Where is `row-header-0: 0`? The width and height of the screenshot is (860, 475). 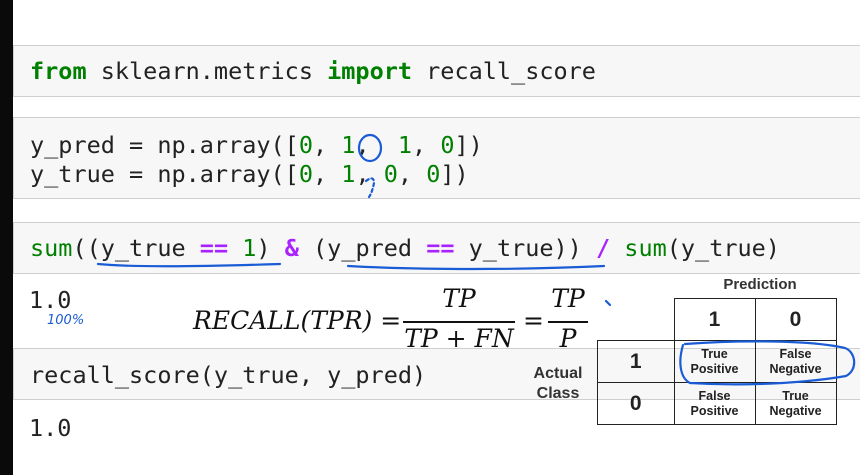
row-header-0: 0 is located at coordinates (636, 403).